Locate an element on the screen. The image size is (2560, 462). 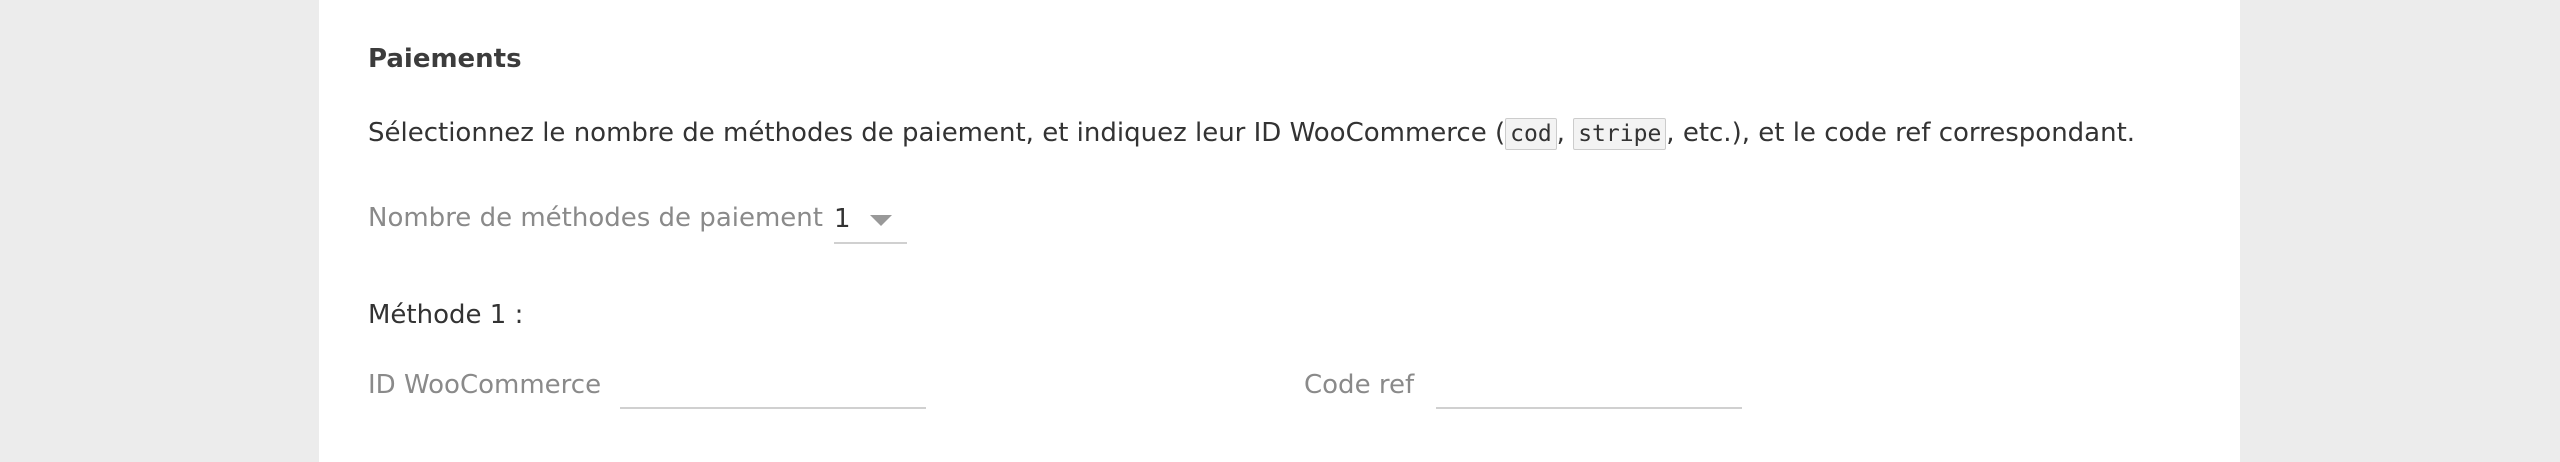
payment-count-value: 1 is located at coordinates (842, 219).